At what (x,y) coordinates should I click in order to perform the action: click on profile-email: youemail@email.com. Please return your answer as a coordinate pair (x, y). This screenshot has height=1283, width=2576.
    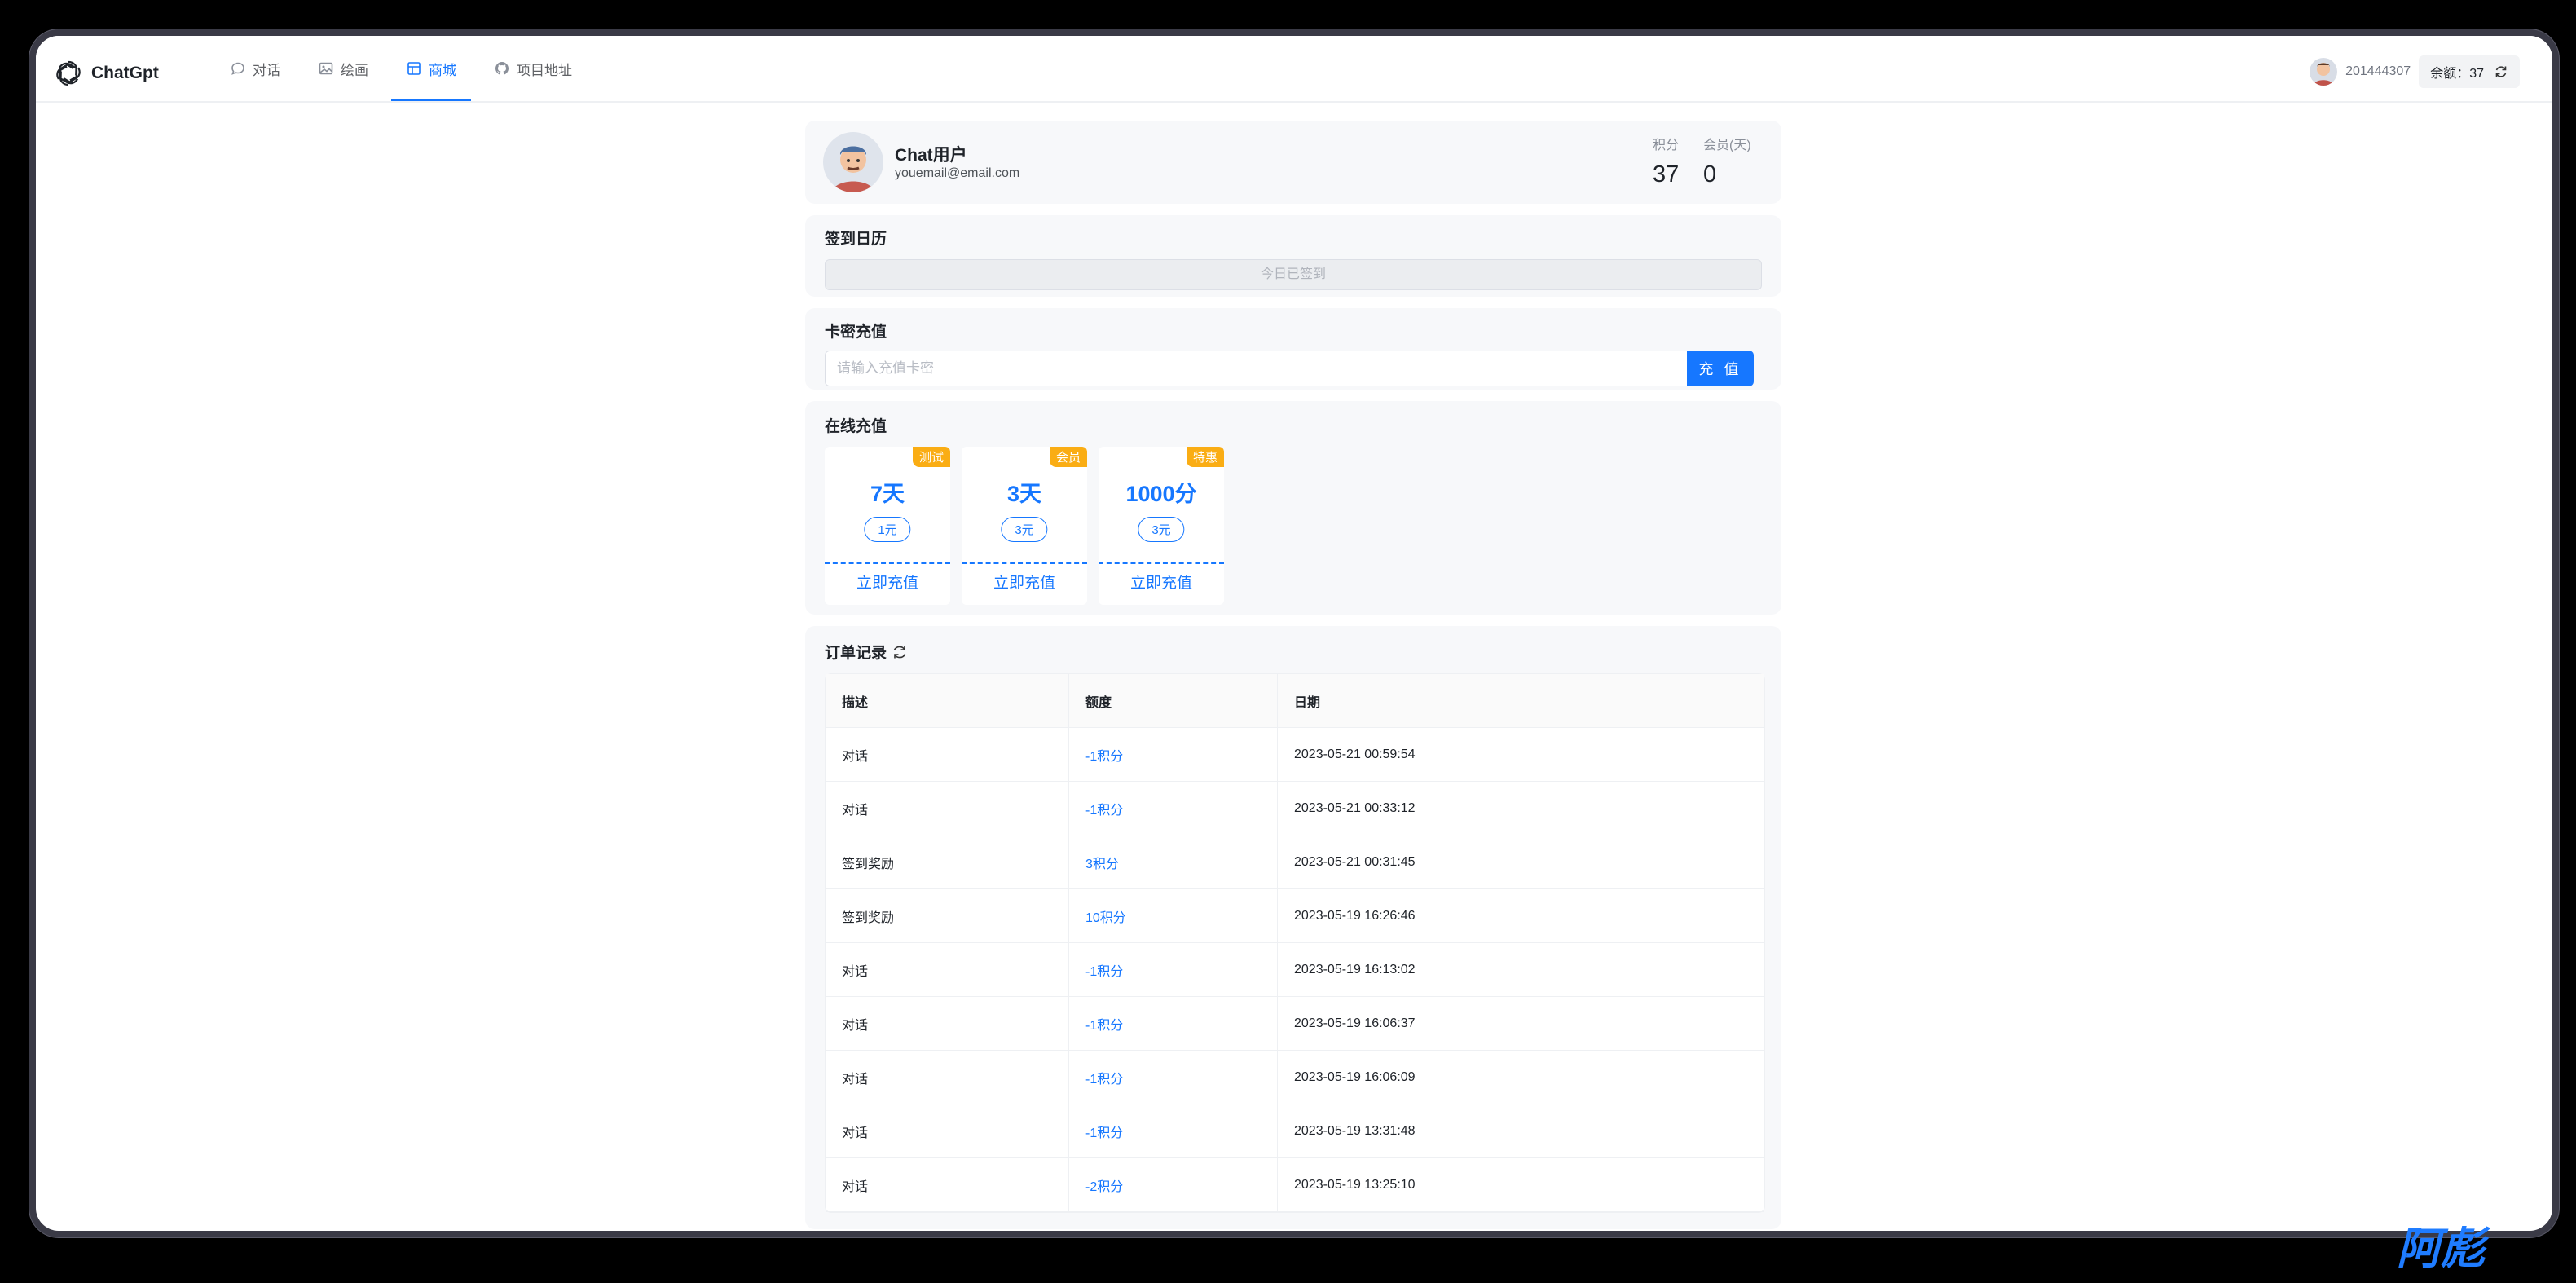
    Looking at the image, I should click on (958, 173).